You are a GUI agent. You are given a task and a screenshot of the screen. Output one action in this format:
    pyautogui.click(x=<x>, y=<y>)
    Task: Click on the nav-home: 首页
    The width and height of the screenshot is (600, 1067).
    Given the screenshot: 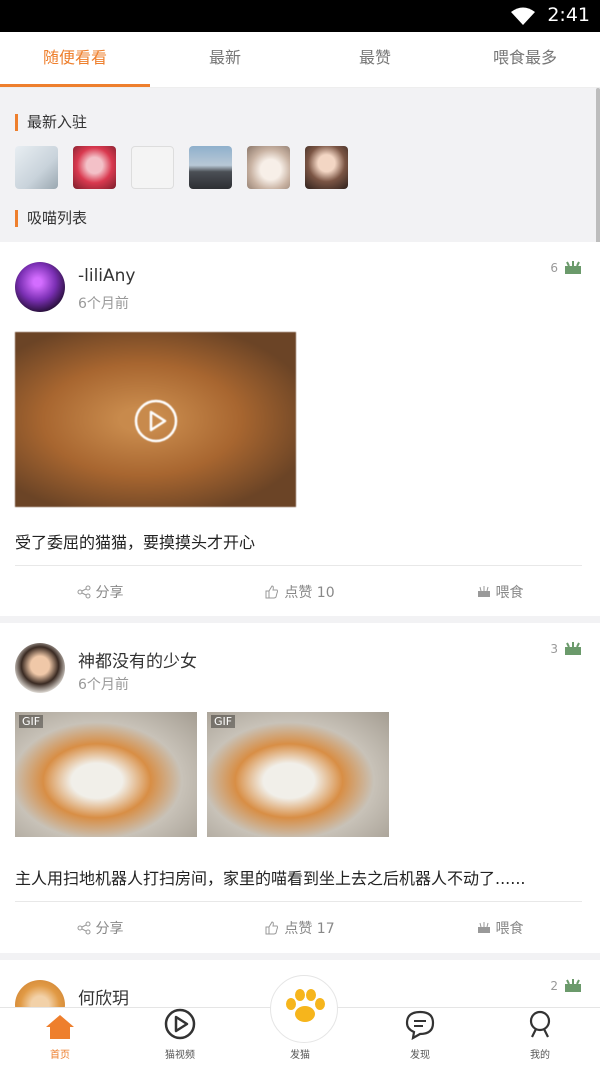 What is the action you would take?
    pyautogui.click(x=60, y=1037)
    